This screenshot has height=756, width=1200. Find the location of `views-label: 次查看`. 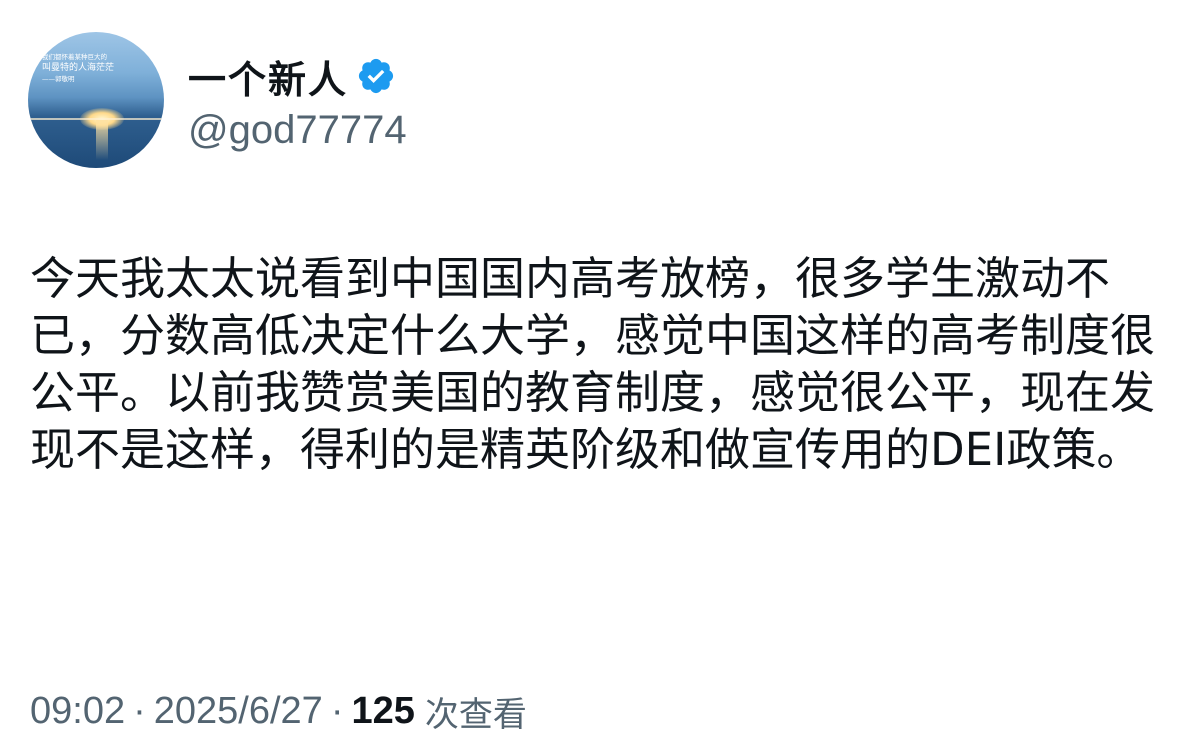

views-label: 次查看 is located at coordinates (475, 714).